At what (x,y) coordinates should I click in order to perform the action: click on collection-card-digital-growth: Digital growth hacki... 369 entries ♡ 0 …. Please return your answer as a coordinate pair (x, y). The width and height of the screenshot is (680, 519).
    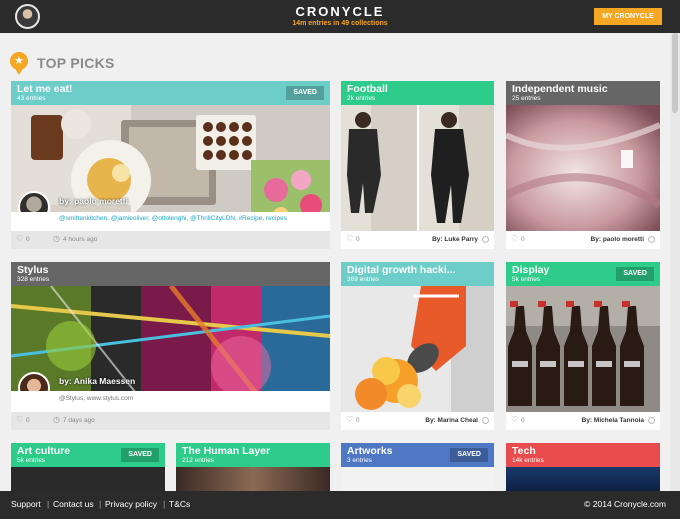
    Looking at the image, I should click on (417, 346).